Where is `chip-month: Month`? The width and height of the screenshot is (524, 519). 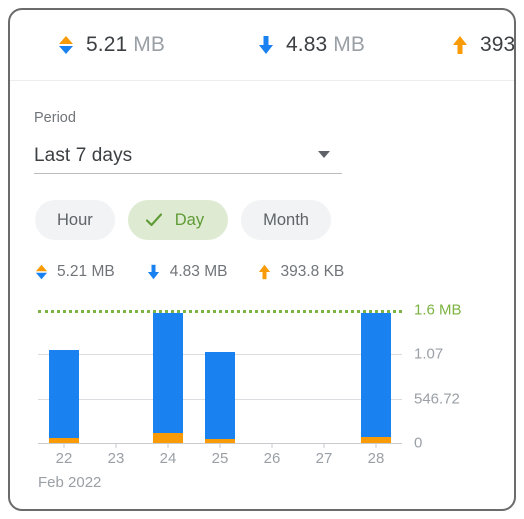 chip-month: Month is located at coordinates (286, 220).